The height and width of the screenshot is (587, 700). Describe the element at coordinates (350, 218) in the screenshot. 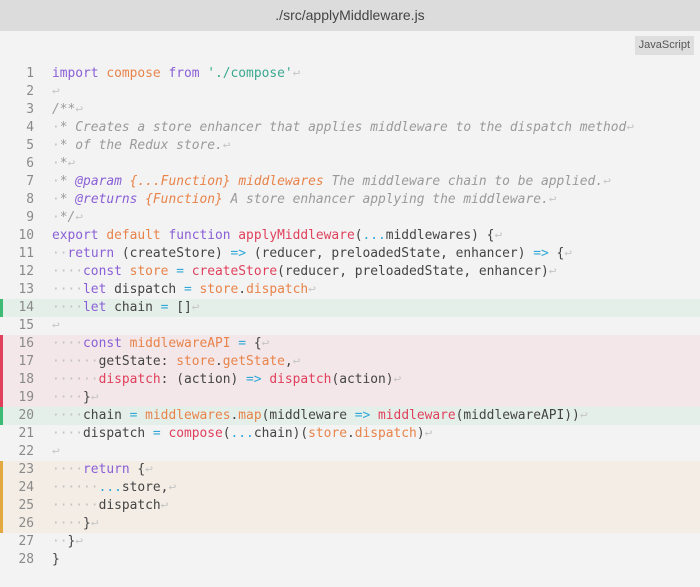

I see `code-line: 9 ·*/↩` at that location.